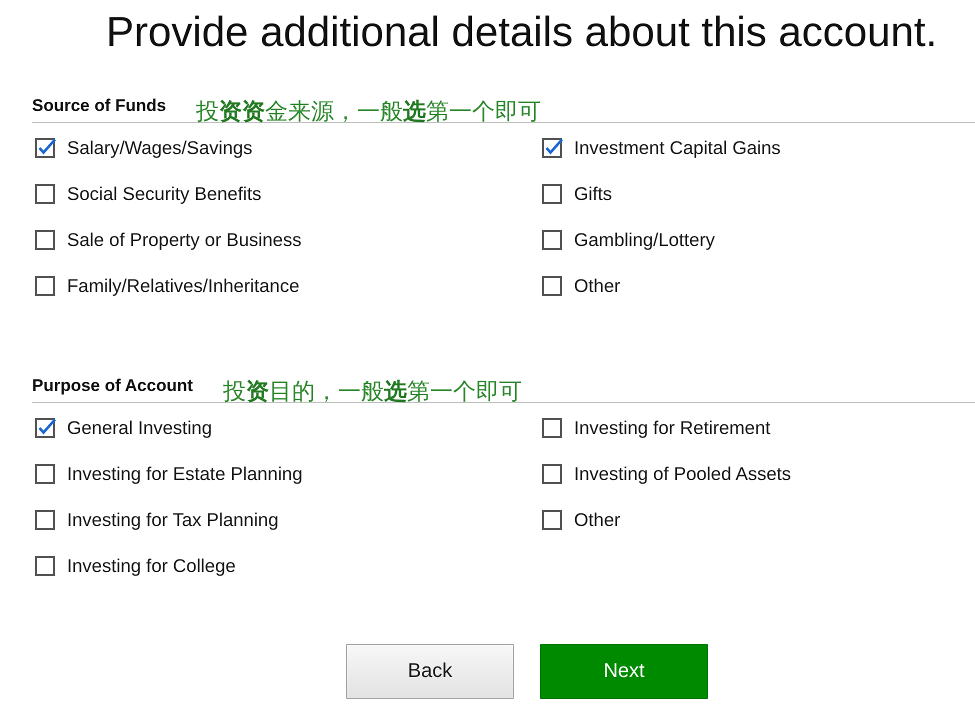 The height and width of the screenshot is (710, 975). Describe the element at coordinates (372, 392) in the screenshot. I see `annotation-note: 投资目的，一般选第一个即可` at that location.